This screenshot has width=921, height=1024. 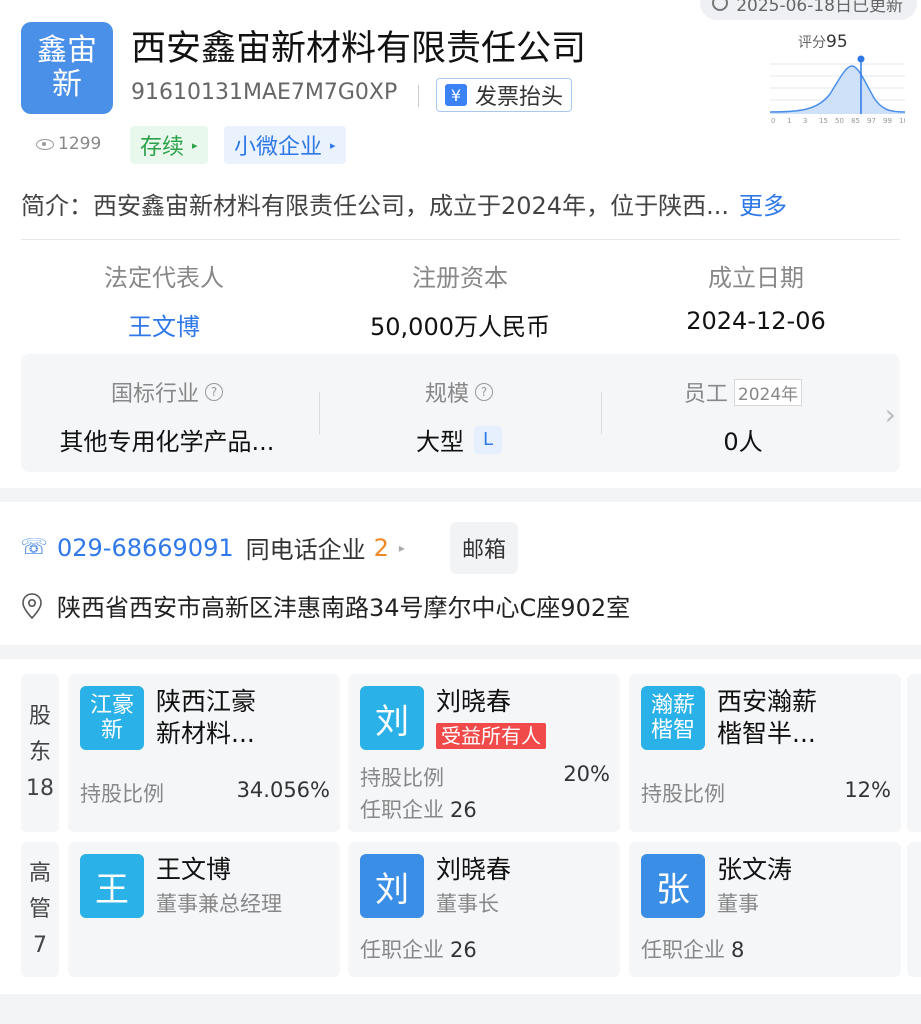 I want to click on executives-count: 7, so click(x=40, y=945).